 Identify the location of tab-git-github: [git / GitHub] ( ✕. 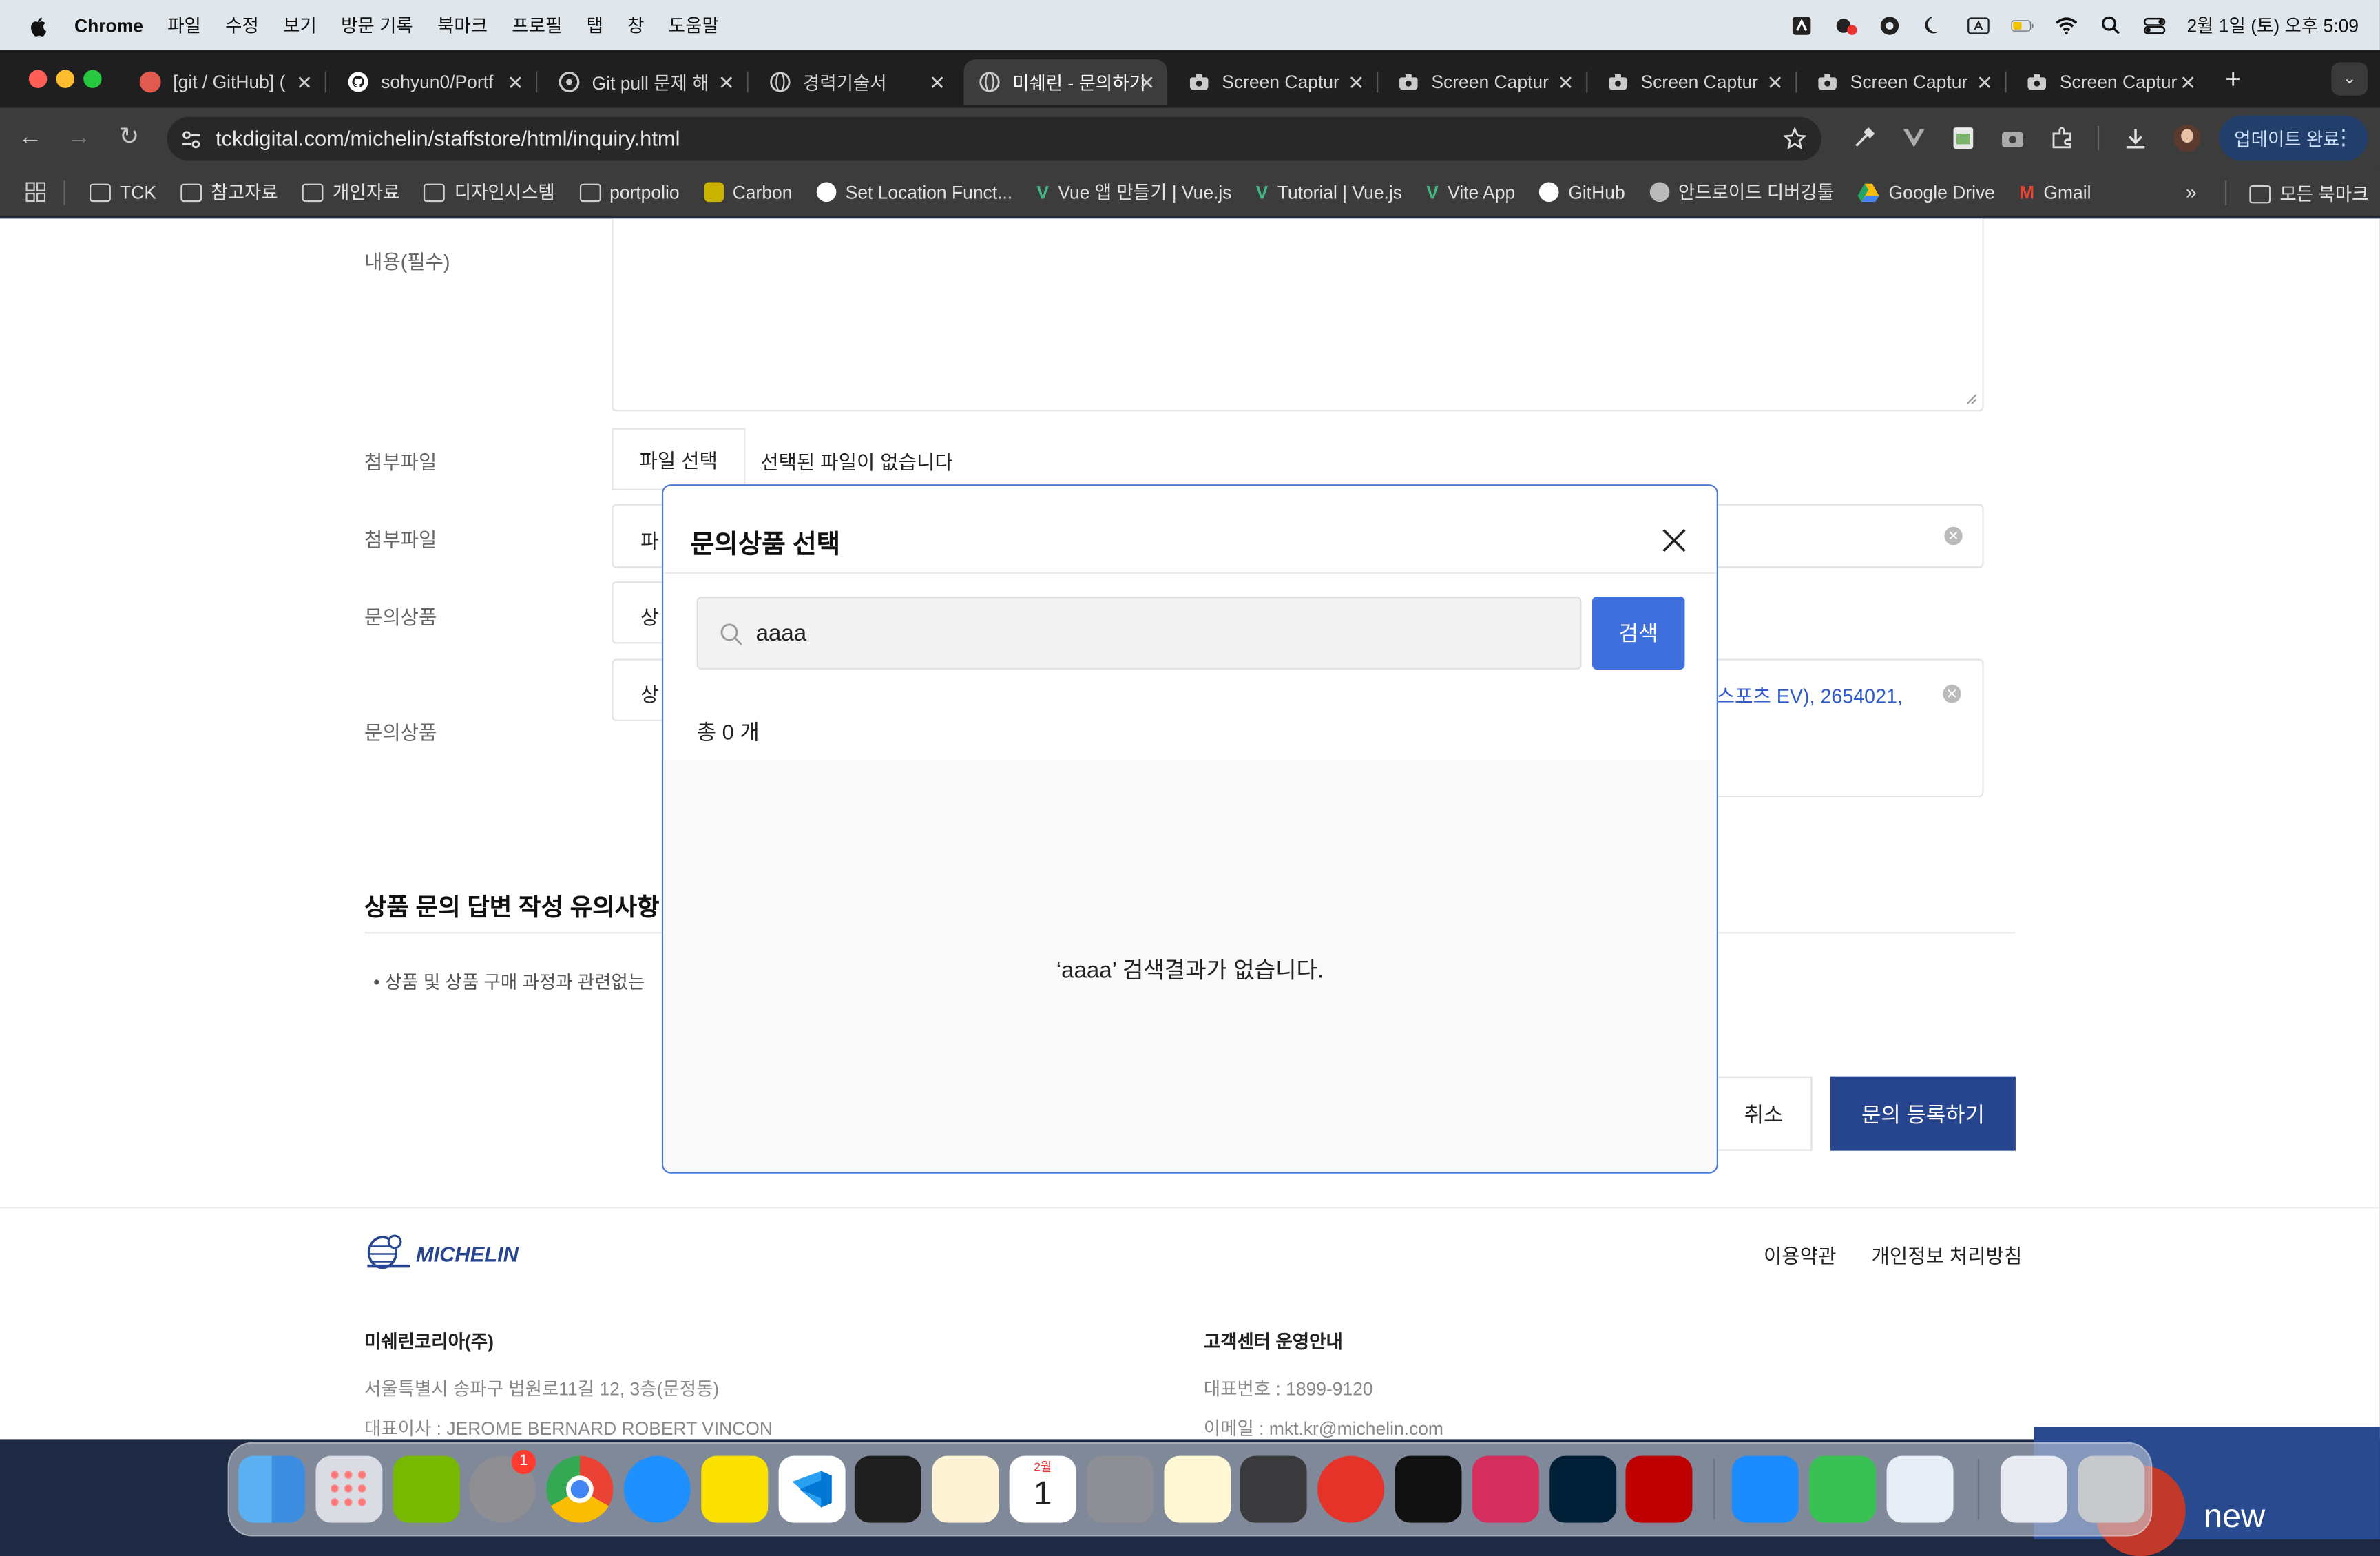
(225, 82).